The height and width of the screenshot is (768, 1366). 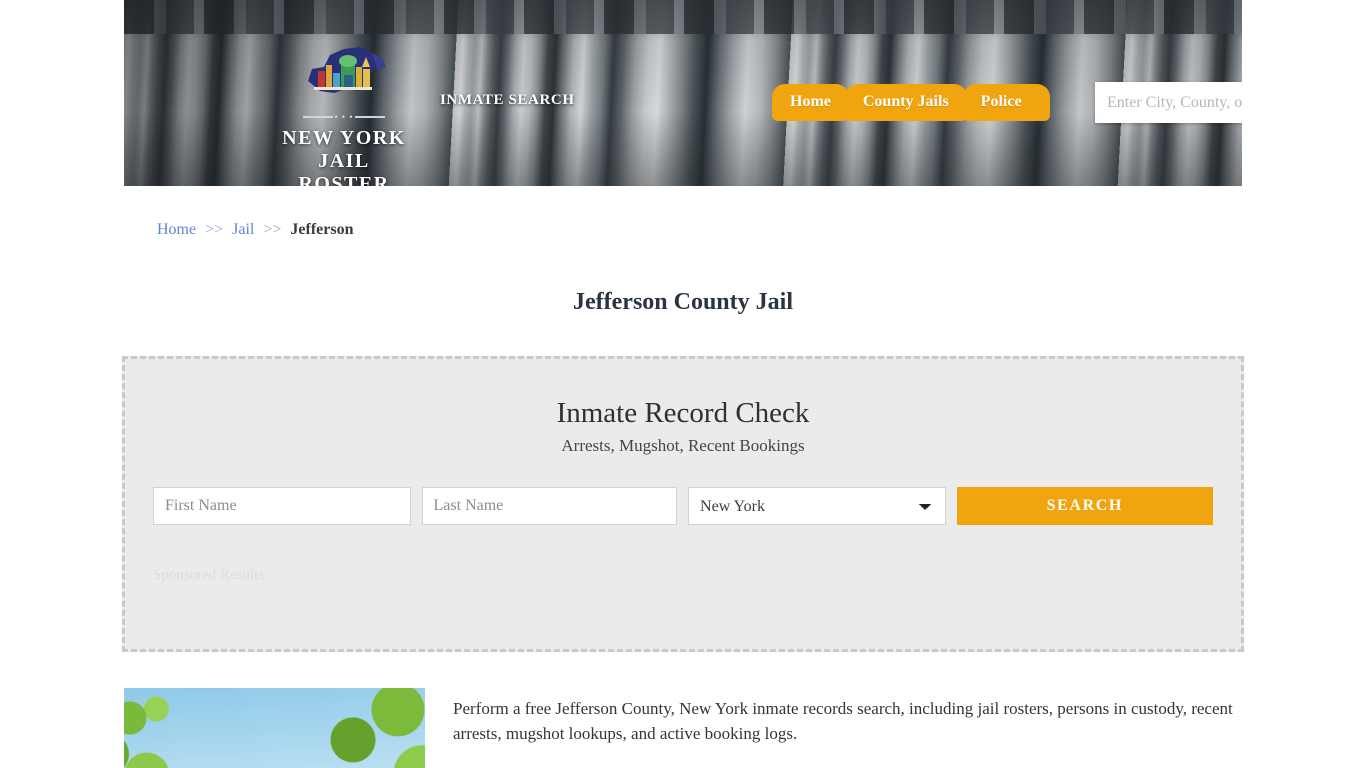 I want to click on logo-dots: • • •, so click(x=344, y=117).